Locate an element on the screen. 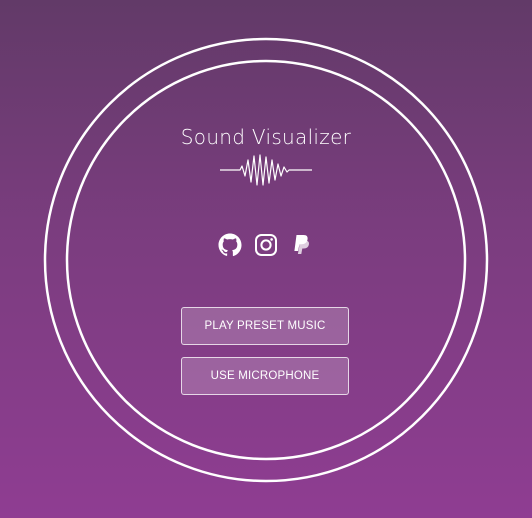 This screenshot has height=518, width=532. paypal-link is located at coordinates (302, 245).